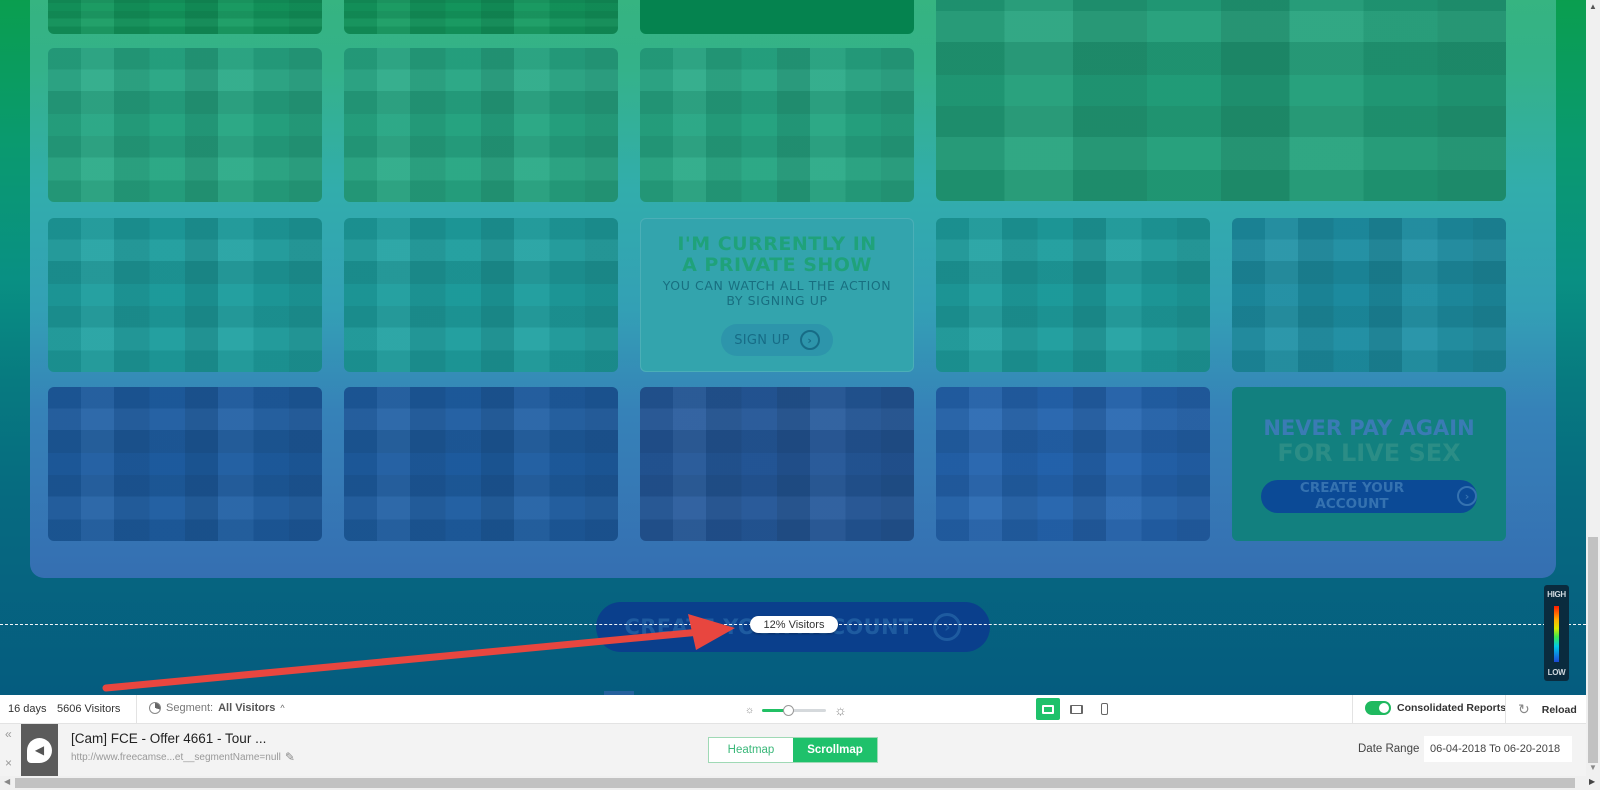 This screenshot has width=1600, height=790. I want to click on date-range-label: Date Range, so click(1389, 749).